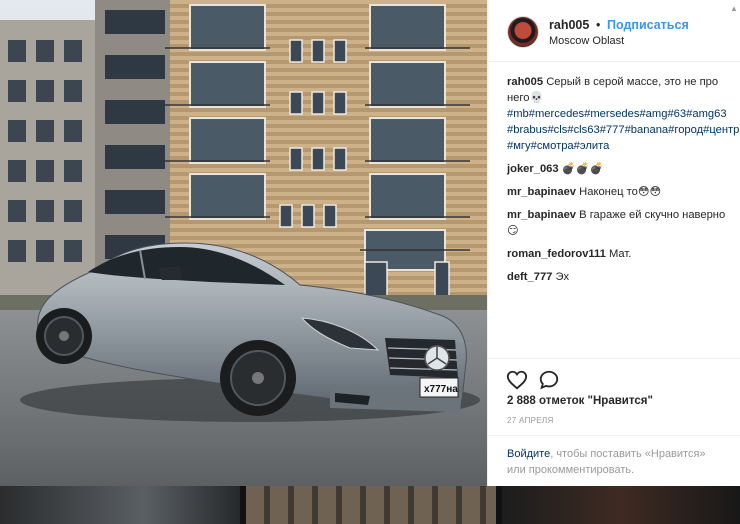 The height and width of the screenshot is (524, 740). I want to click on caption-username: rah005, so click(525, 82).